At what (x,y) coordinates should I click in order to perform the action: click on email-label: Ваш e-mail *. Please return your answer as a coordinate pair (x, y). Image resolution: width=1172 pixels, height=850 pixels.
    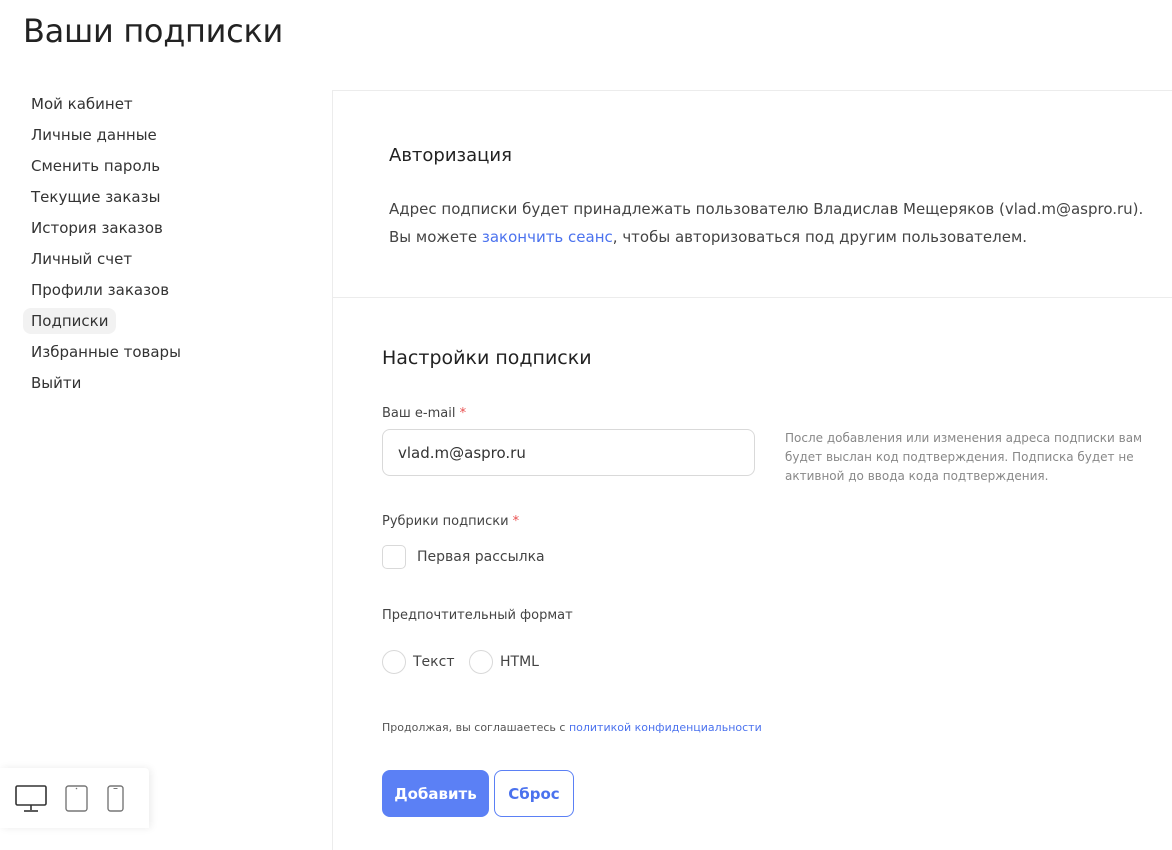
    Looking at the image, I should click on (424, 413).